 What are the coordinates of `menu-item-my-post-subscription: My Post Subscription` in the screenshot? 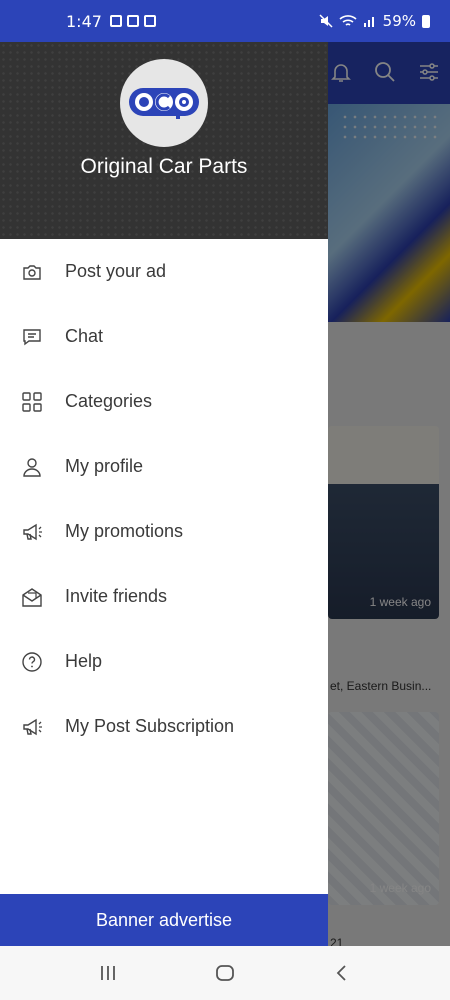 It's located at (164, 726).